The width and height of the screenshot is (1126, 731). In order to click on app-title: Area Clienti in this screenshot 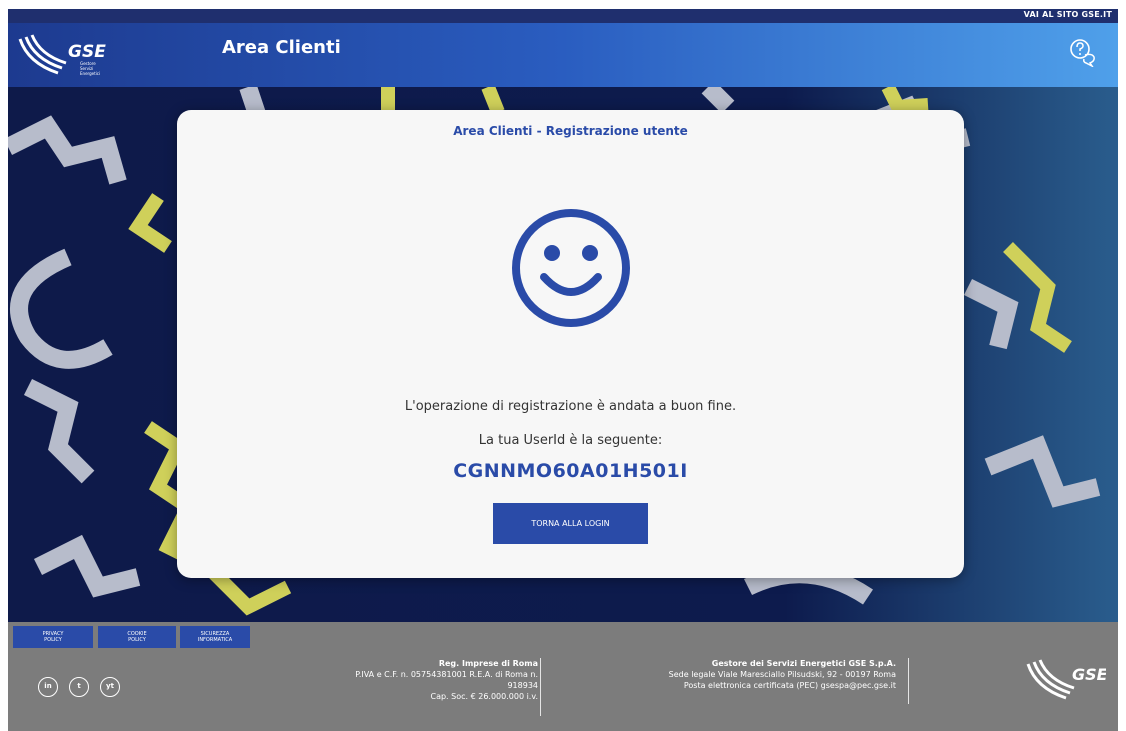, I will do `click(281, 47)`.